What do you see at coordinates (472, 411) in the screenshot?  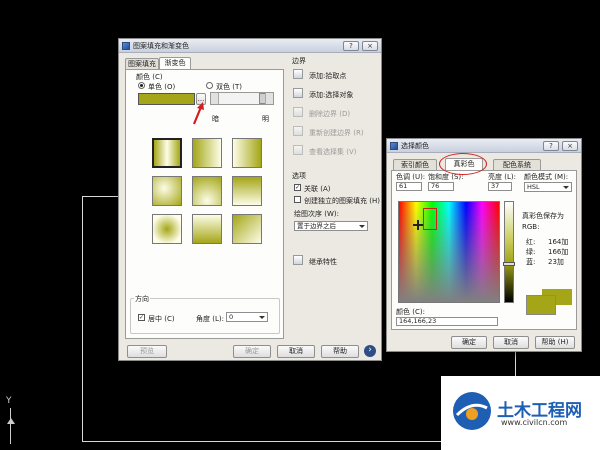 I see `brand-logo-icon` at bounding box center [472, 411].